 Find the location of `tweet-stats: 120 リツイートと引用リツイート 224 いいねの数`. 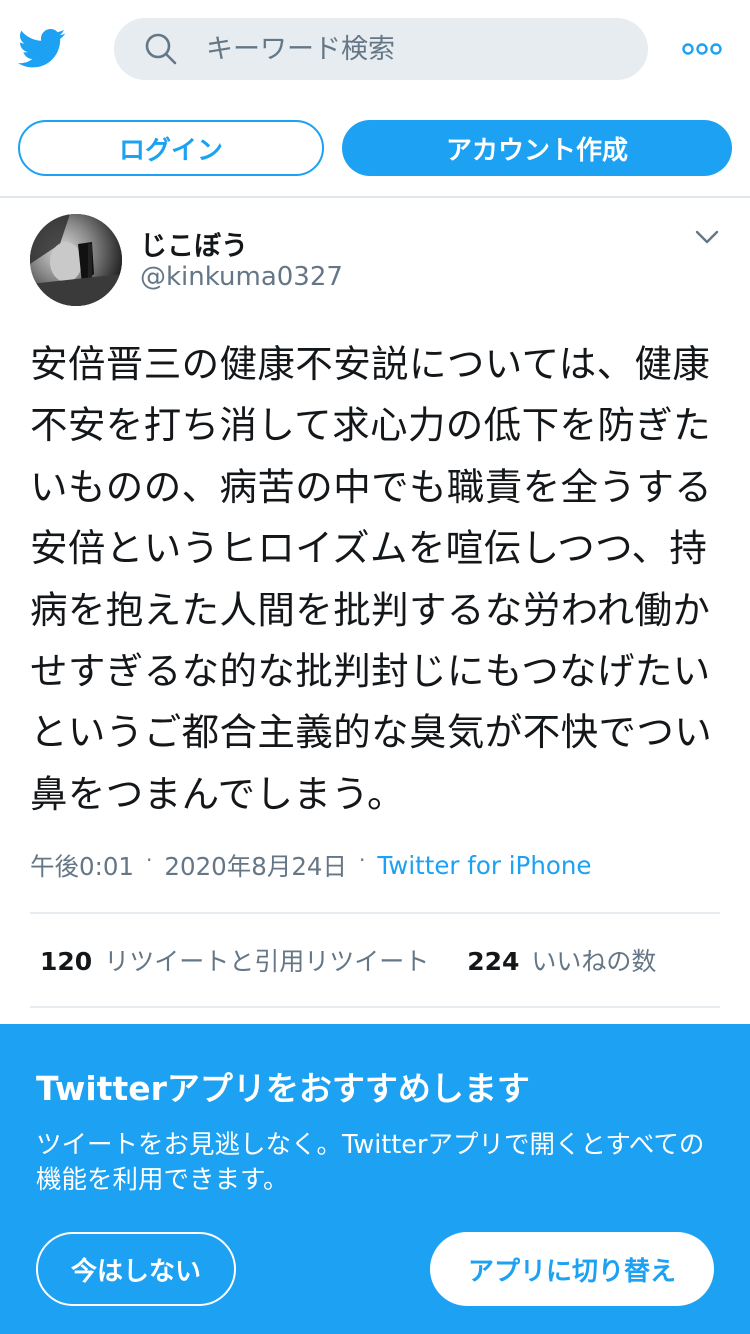

tweet-stats: 120 リツイートと引用リツイート 224 いいねの数 is located at coordinates (348, 960).